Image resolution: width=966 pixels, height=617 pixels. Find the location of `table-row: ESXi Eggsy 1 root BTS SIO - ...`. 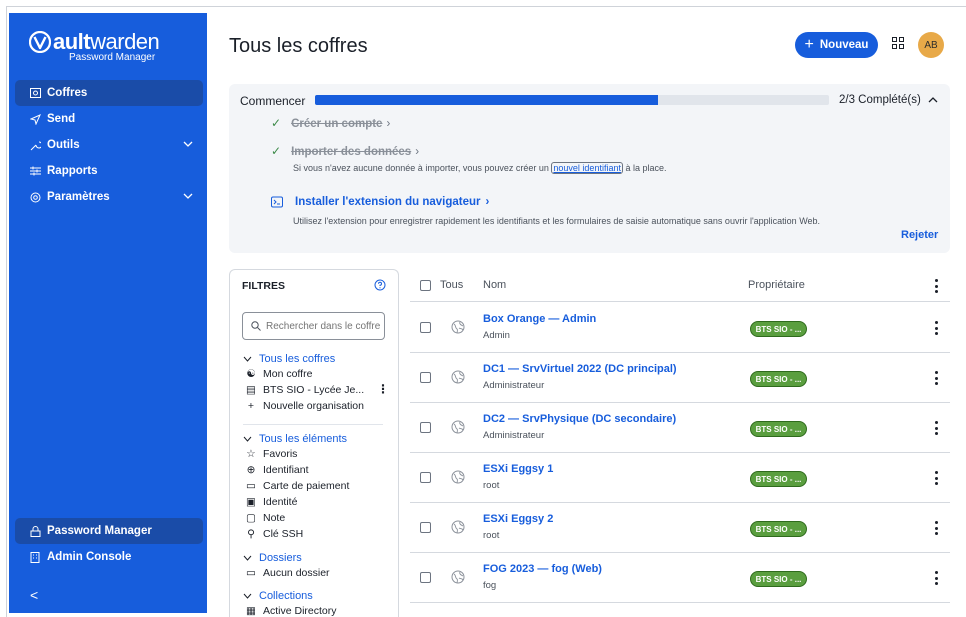

table-row: ESXi Eggsy 1 root BTS SIO - ... is located at coordinates (680, 478).